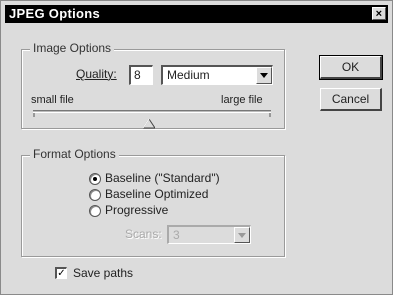  What do you see at coordinates (149, 124) in the screenshot?
I see `quality-slider-thumb` at bounding box center [149, 124].